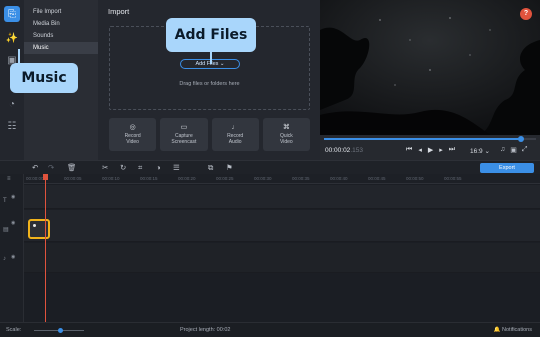 The width and height of the screenshot is (540, 337). I want to click on video-track-icon: ▤, so click(6, 230).